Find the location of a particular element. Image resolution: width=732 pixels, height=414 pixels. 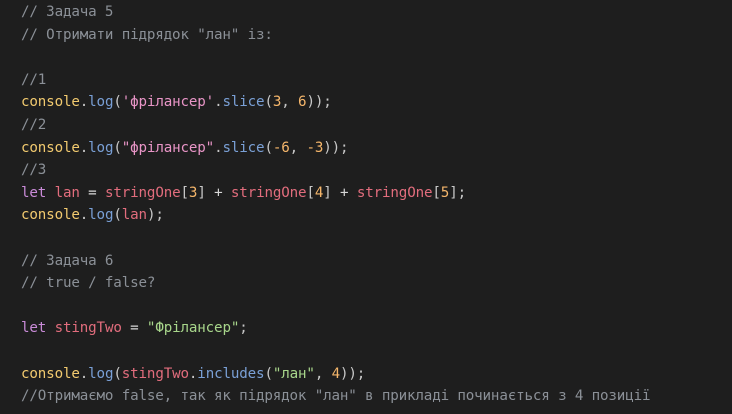

code-token: //3 is located at coordinates (34, 170).